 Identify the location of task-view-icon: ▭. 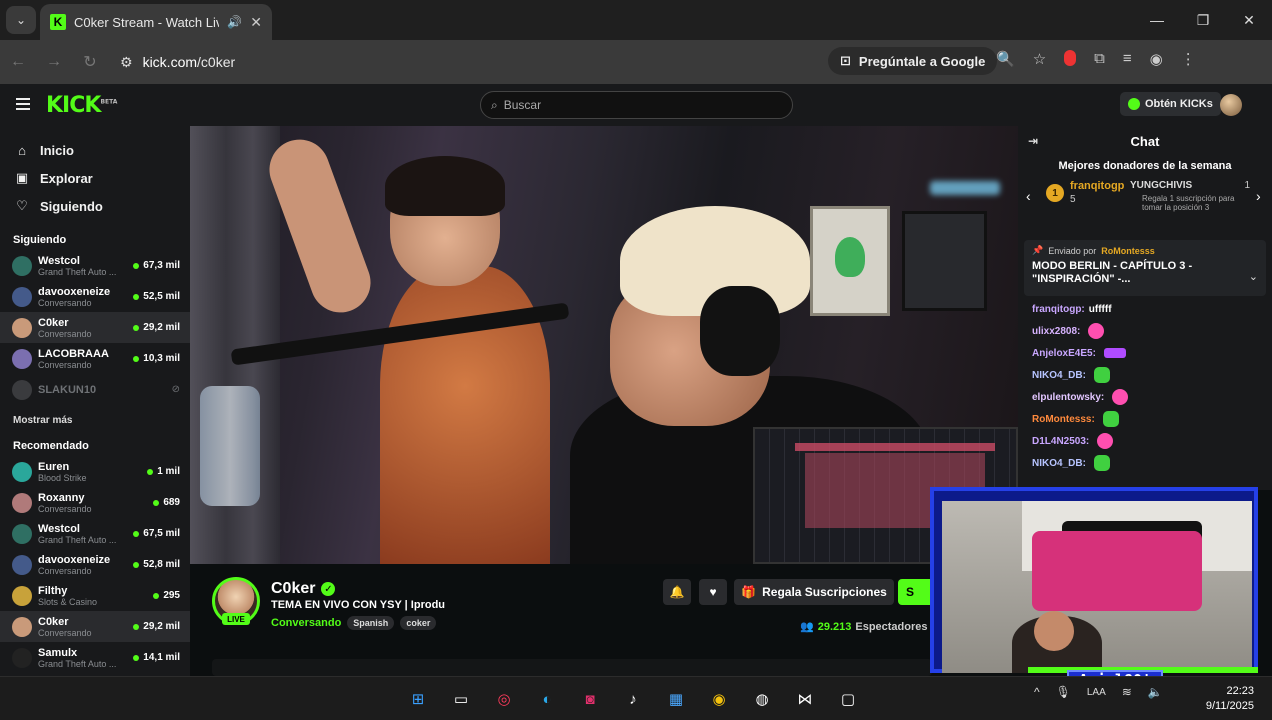
(461, 699).